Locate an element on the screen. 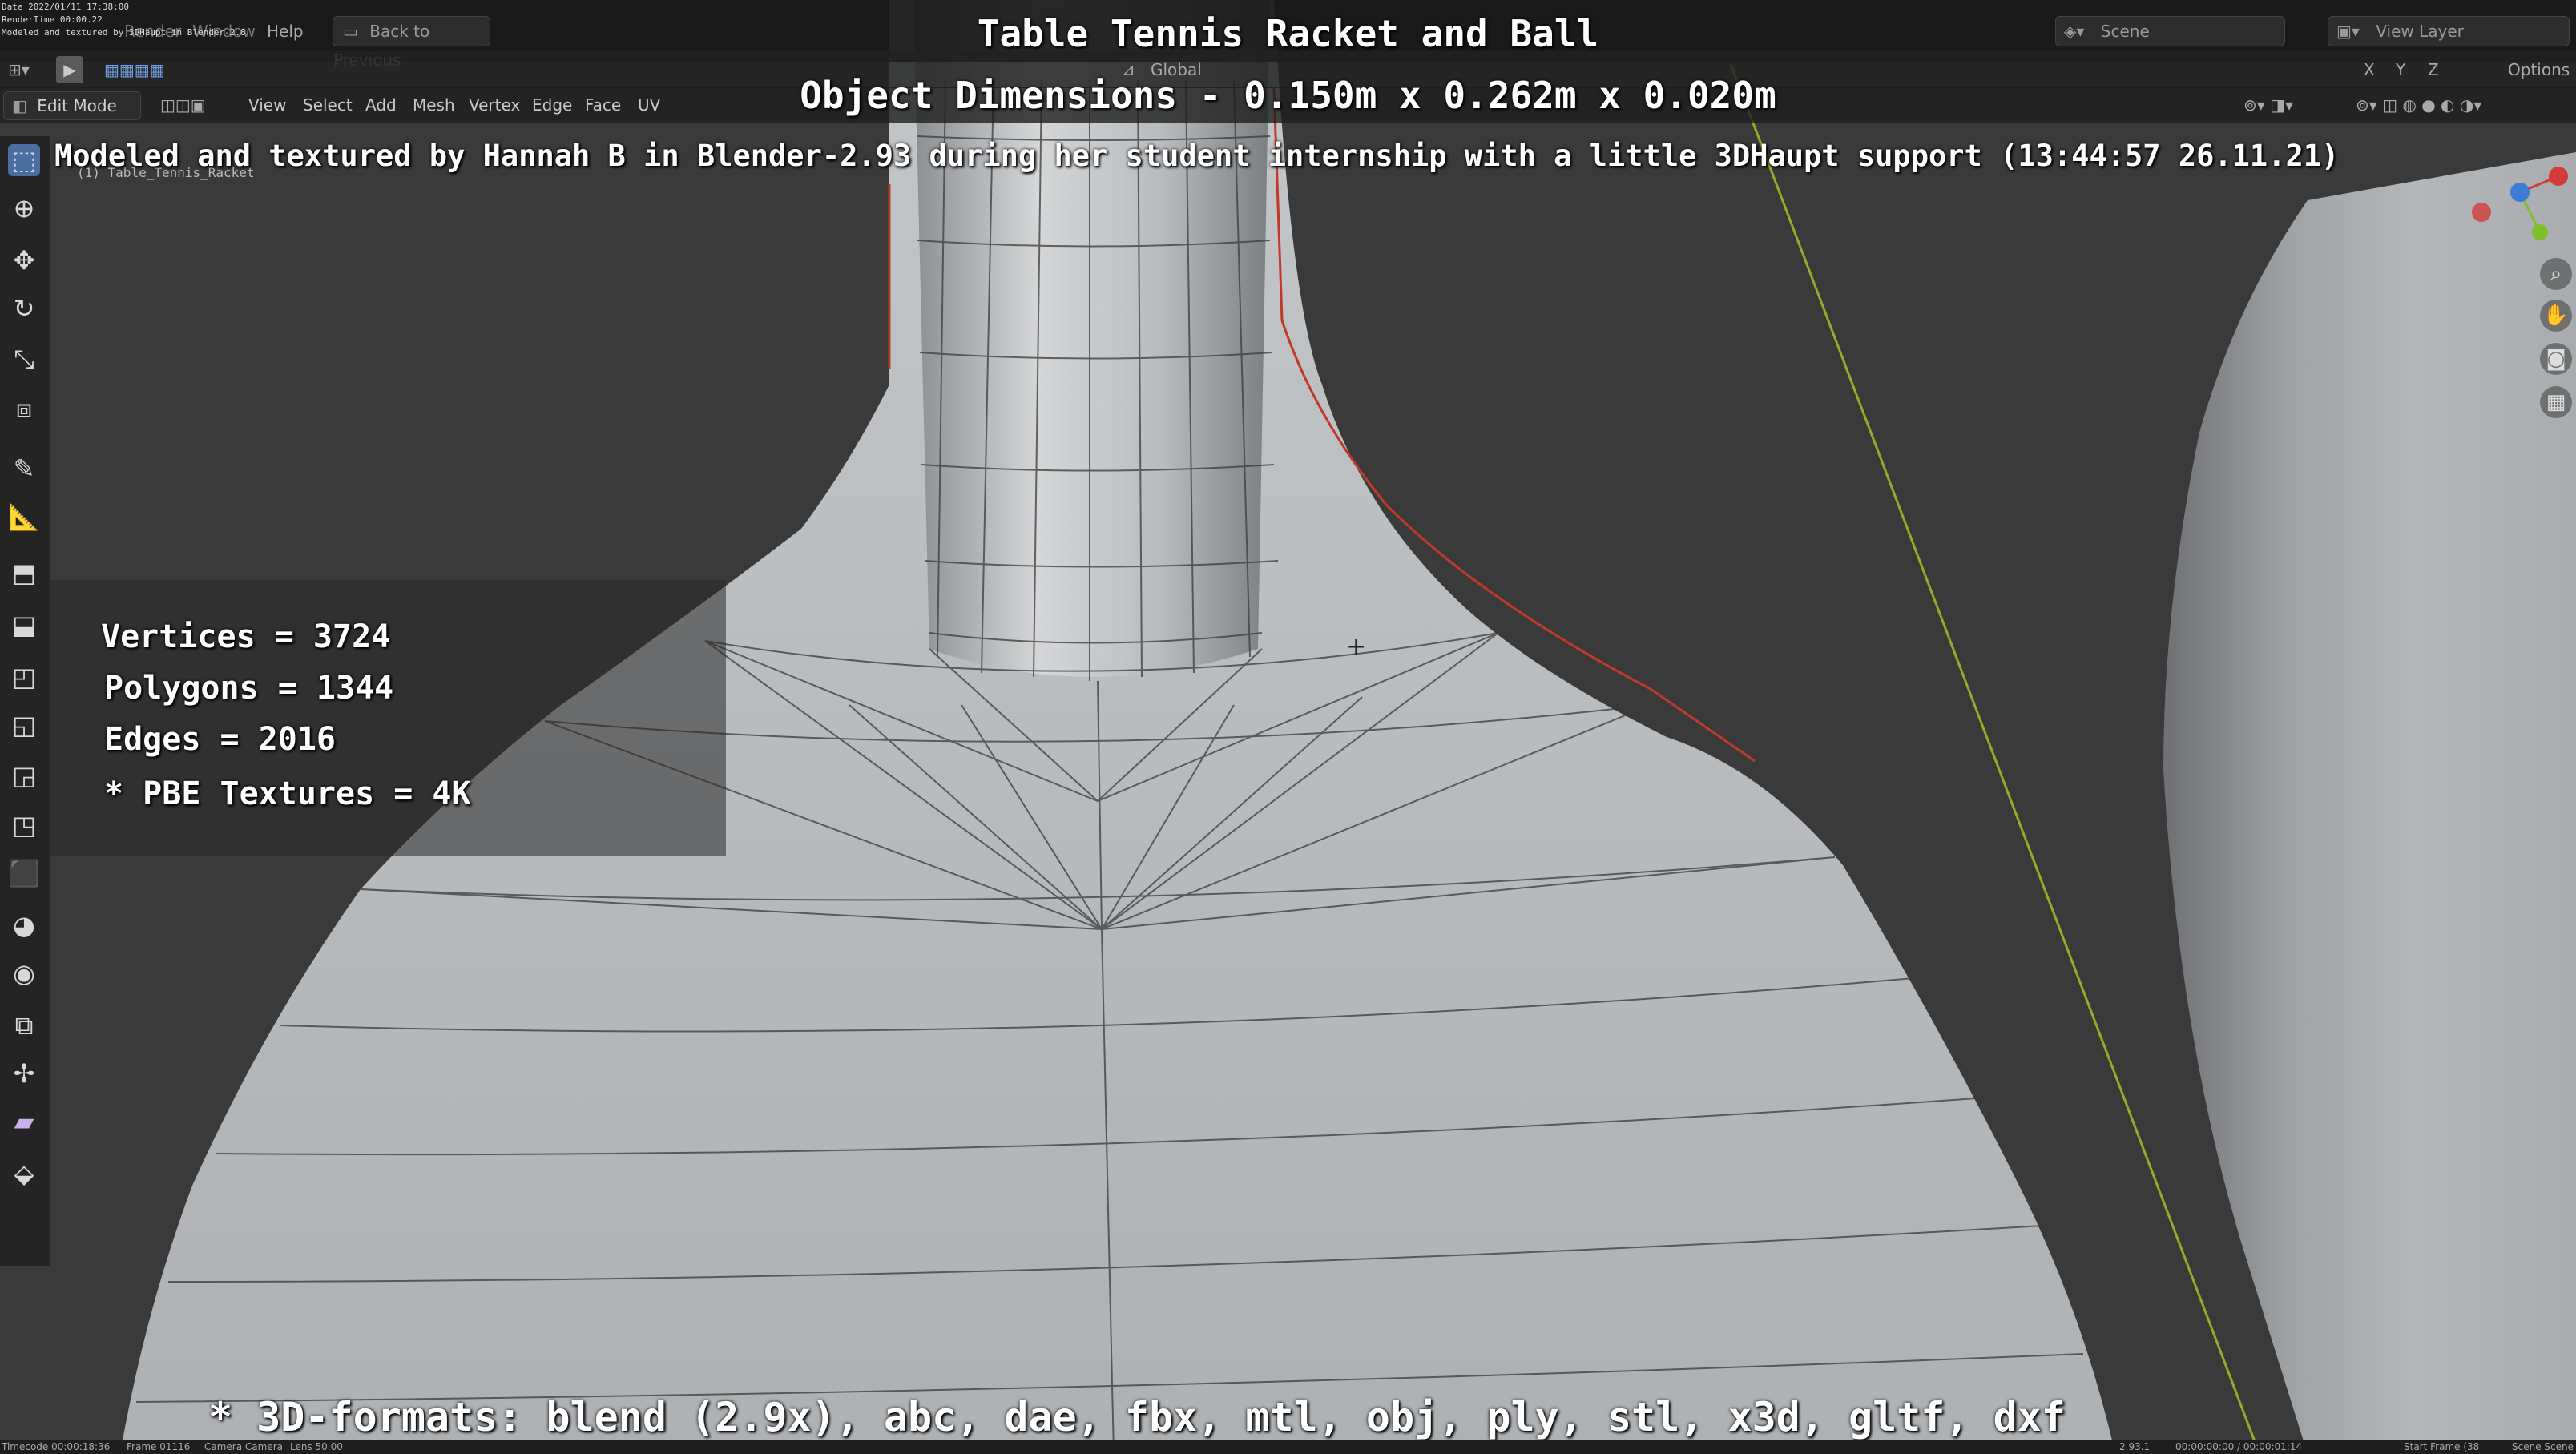  gizmo-y-axis is located at coordinates (2540, 232).